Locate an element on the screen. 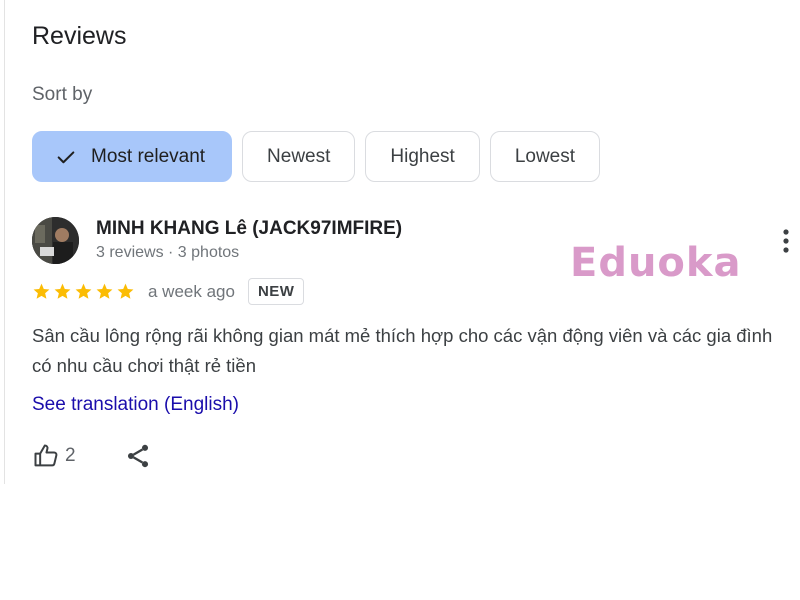  sort-chip-label: Most relevant is located at coordinates (148, 156).